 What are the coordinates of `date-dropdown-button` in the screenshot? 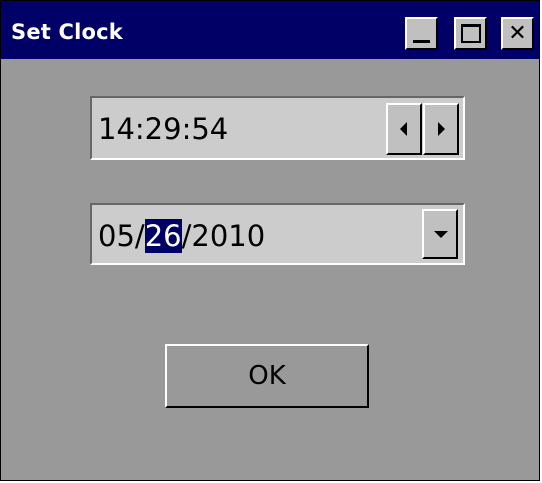 It's located at (440, 234).